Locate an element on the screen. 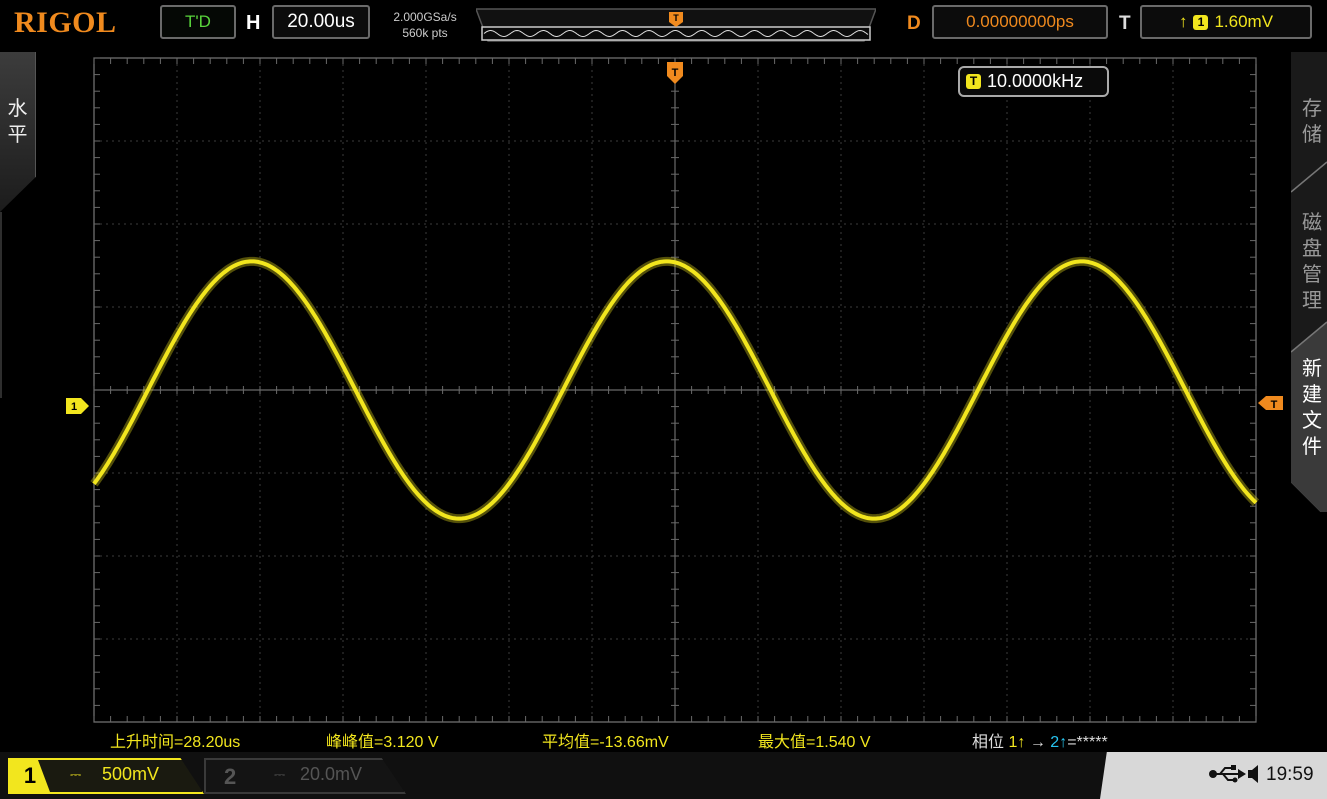 Image resolution: width=1327 pixels, height=799 pixels. measurement-vpp: 峰峰值=3.120 V is located at coordinates (382, 740).